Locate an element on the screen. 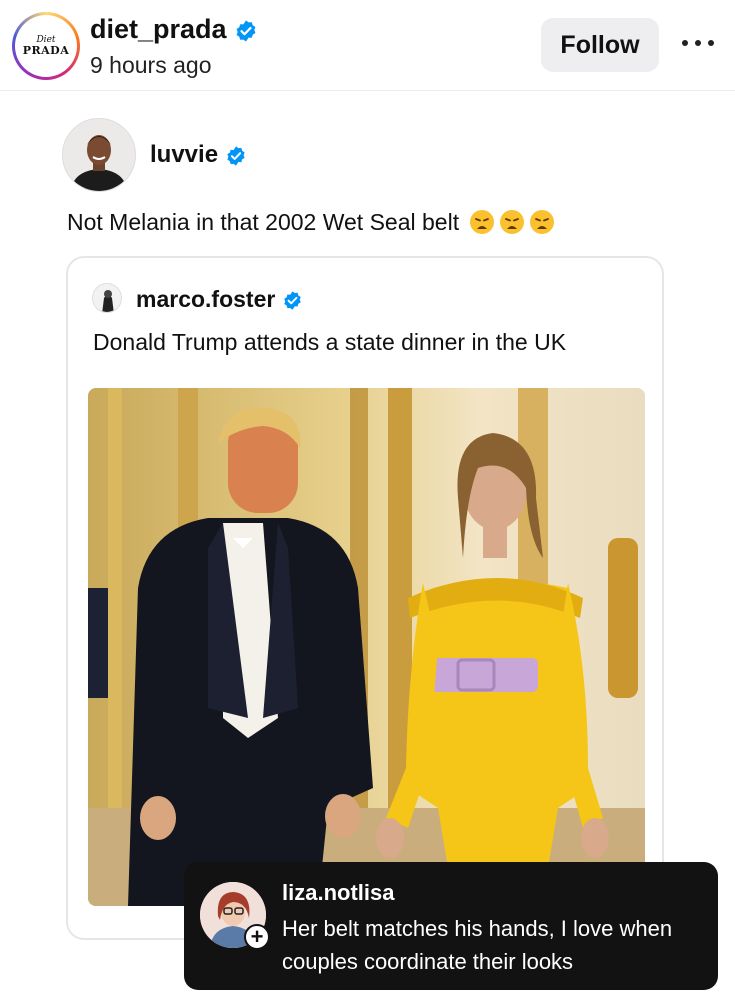 The width and height of the screenshot is (735, 1000). post-author-username: luvvie is located at coordinates (184, 154).